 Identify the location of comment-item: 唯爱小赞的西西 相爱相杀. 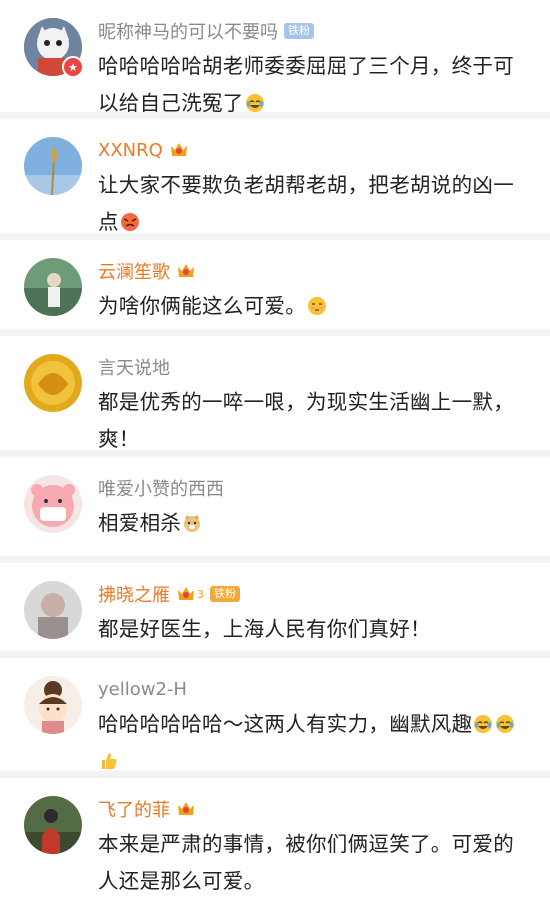
(275, 506).